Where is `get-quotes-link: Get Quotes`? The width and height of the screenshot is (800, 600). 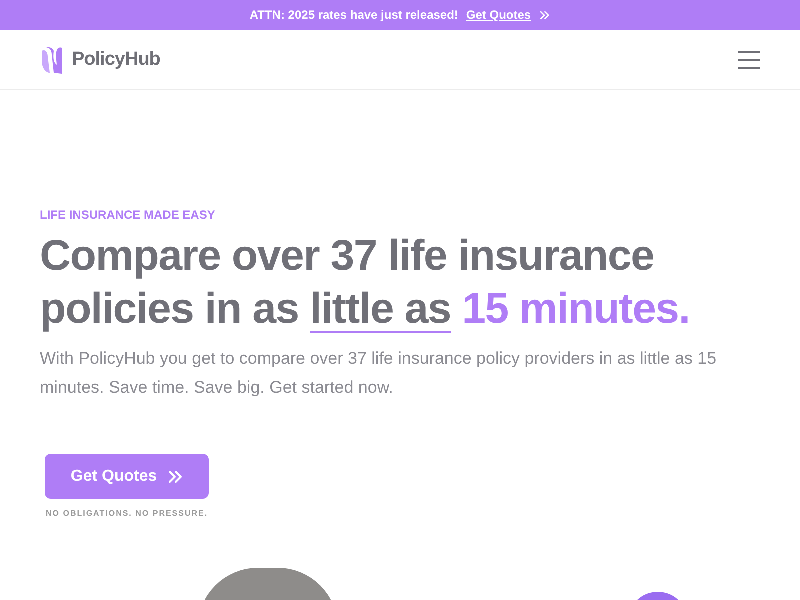
get-quotes-link: Get Quotes is located at coordinates (508, 15).